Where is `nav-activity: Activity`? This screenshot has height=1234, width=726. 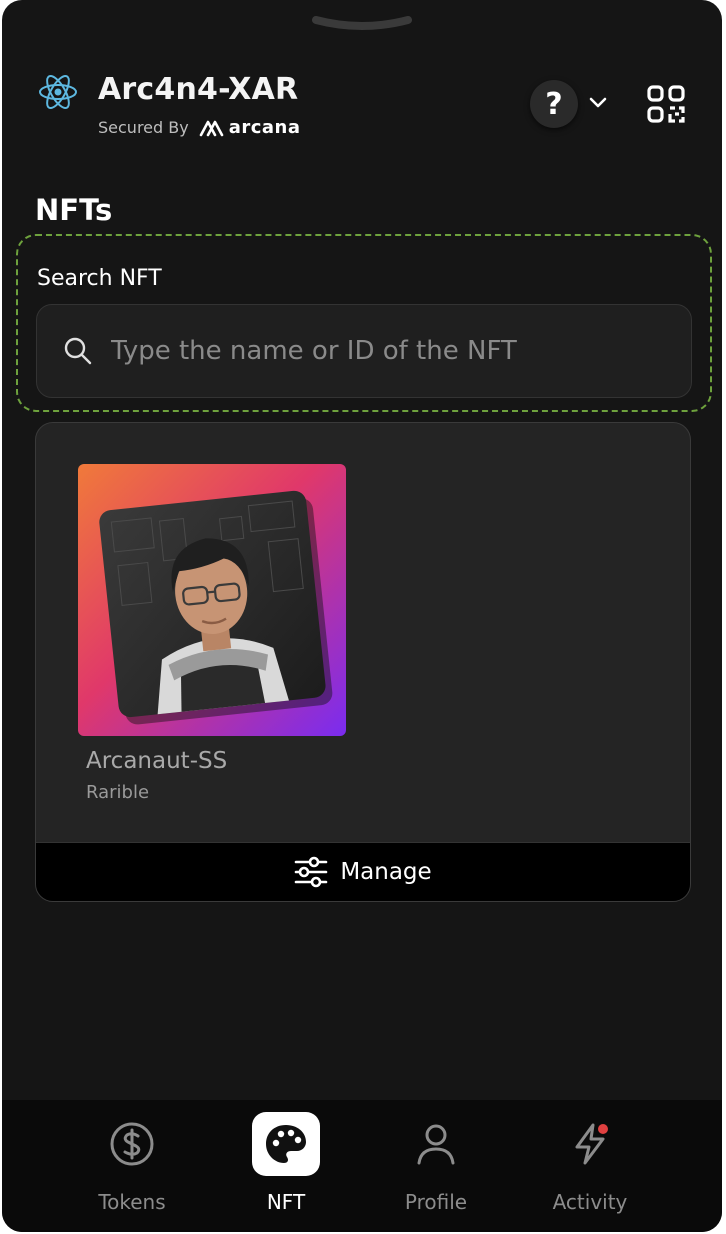
nav-activity: Activity is located at coordinates (590, 1167).